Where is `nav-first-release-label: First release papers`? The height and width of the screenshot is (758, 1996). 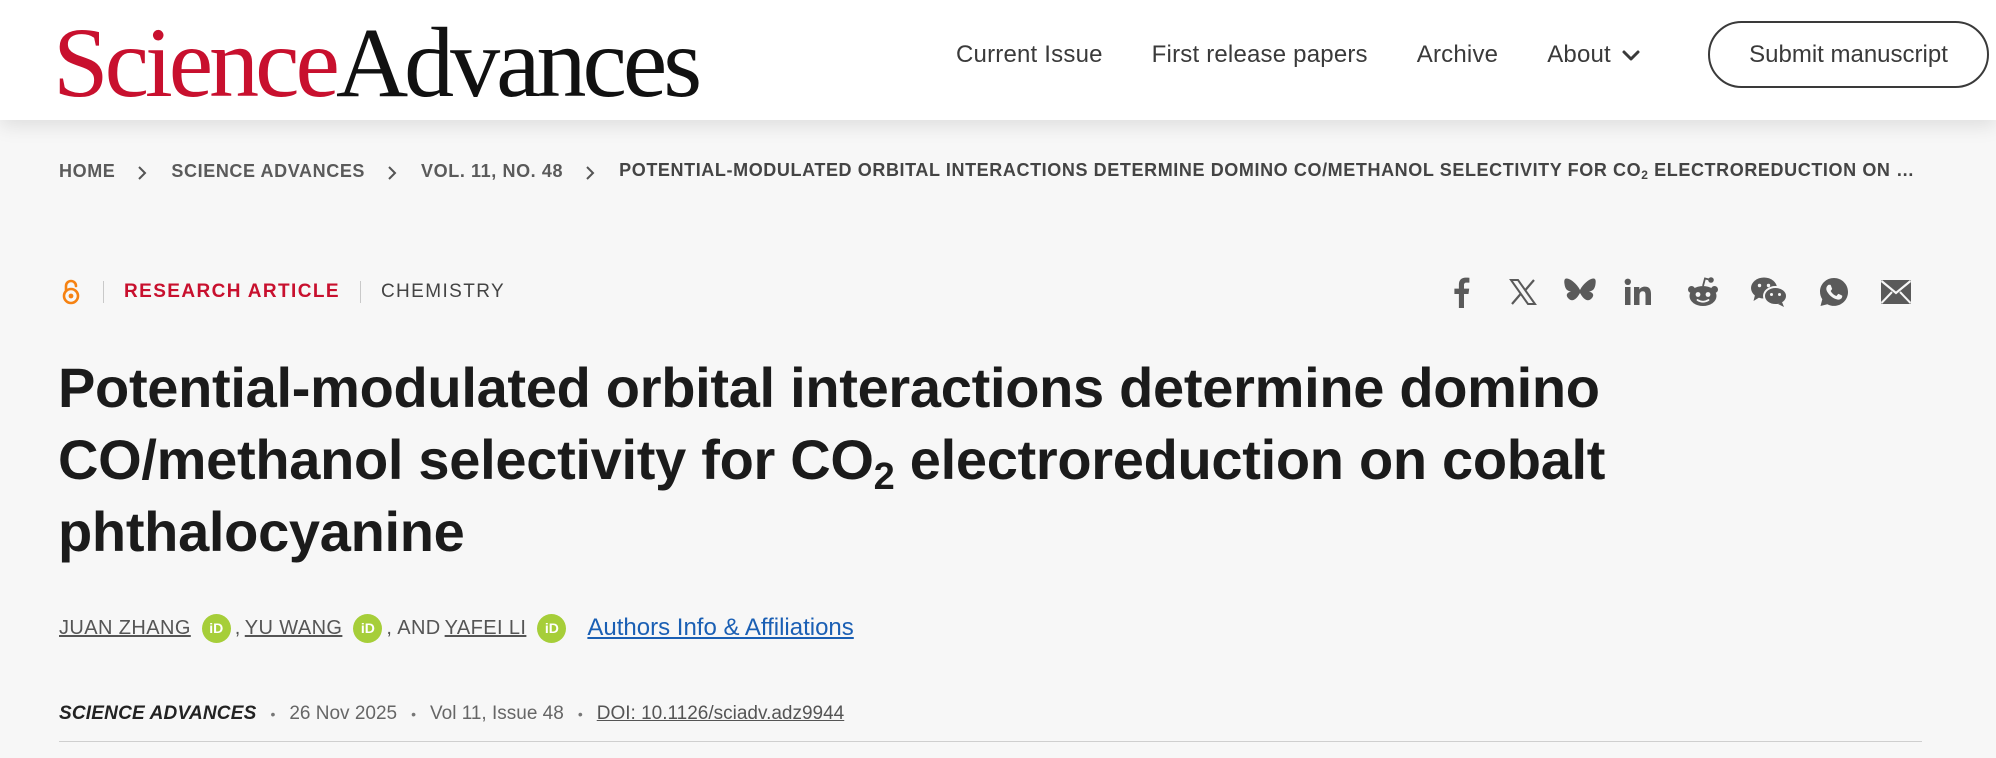
nav-first-release-label: First release papers is located at coordinates (1259, 54).